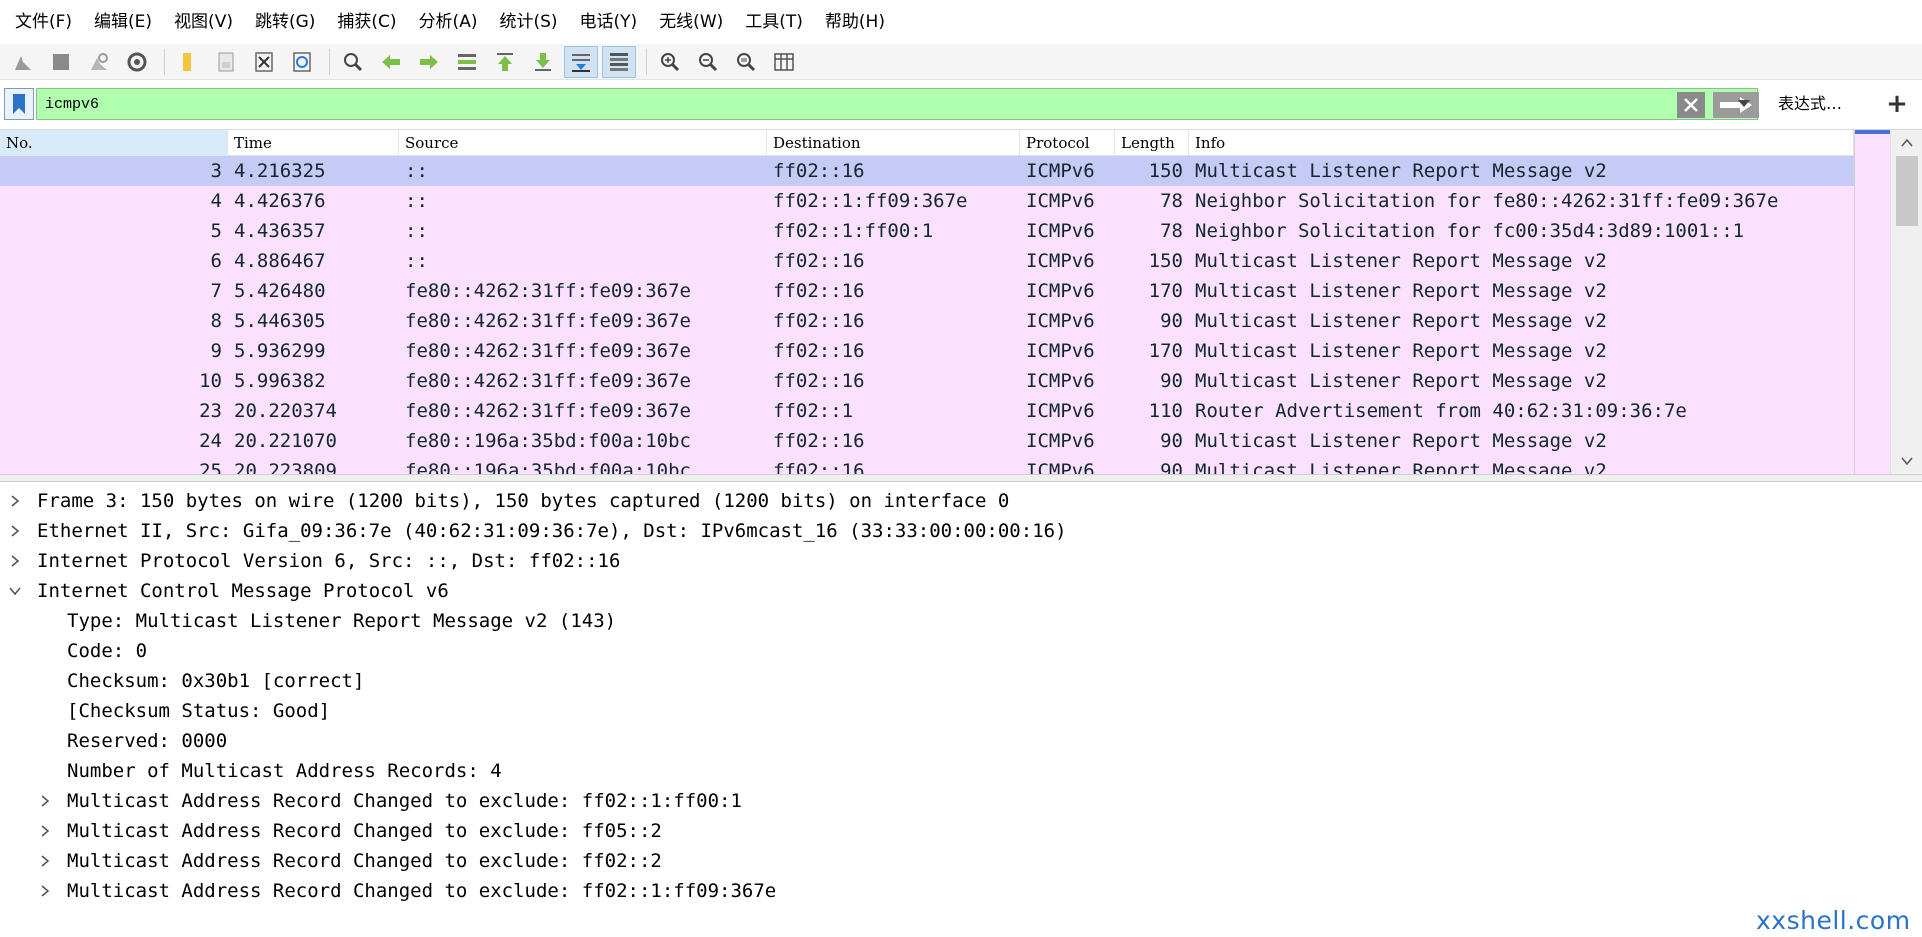 The height and width of the screenshot is (937, 1922). Describe the element at coordinates (961, 741) in the screenshot. I see `details-tree-item: Reserved: 0000` at that location.